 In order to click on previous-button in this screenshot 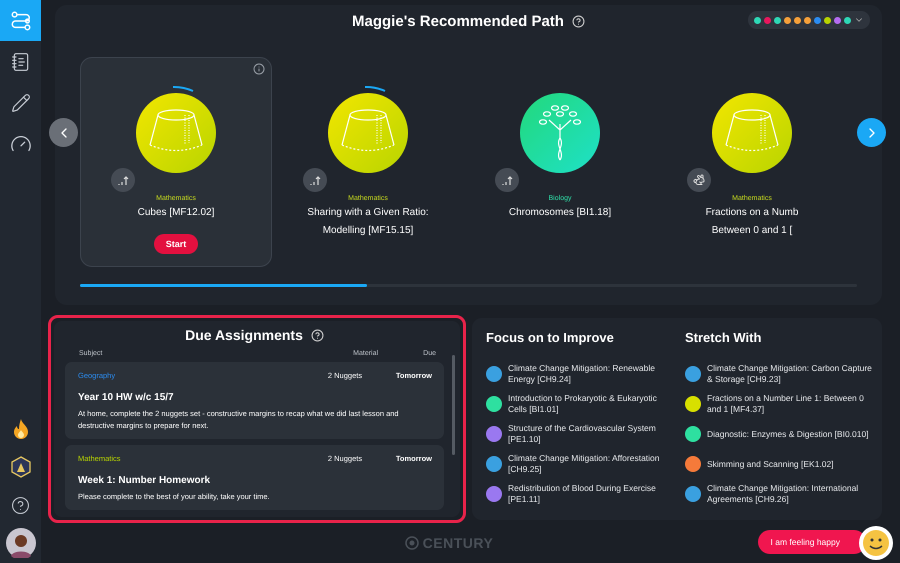, I will do `click(63, 132)`.